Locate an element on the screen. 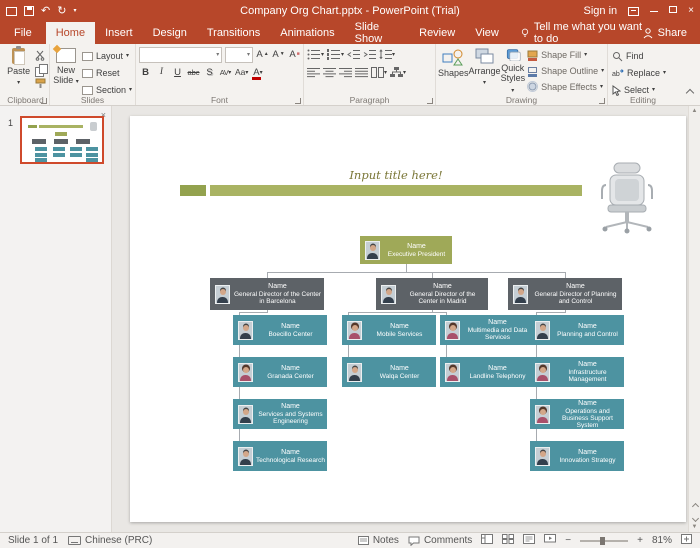 This screenshot has height=548, width=700. zoom-level: 81% is located at coordinates (662, 540).